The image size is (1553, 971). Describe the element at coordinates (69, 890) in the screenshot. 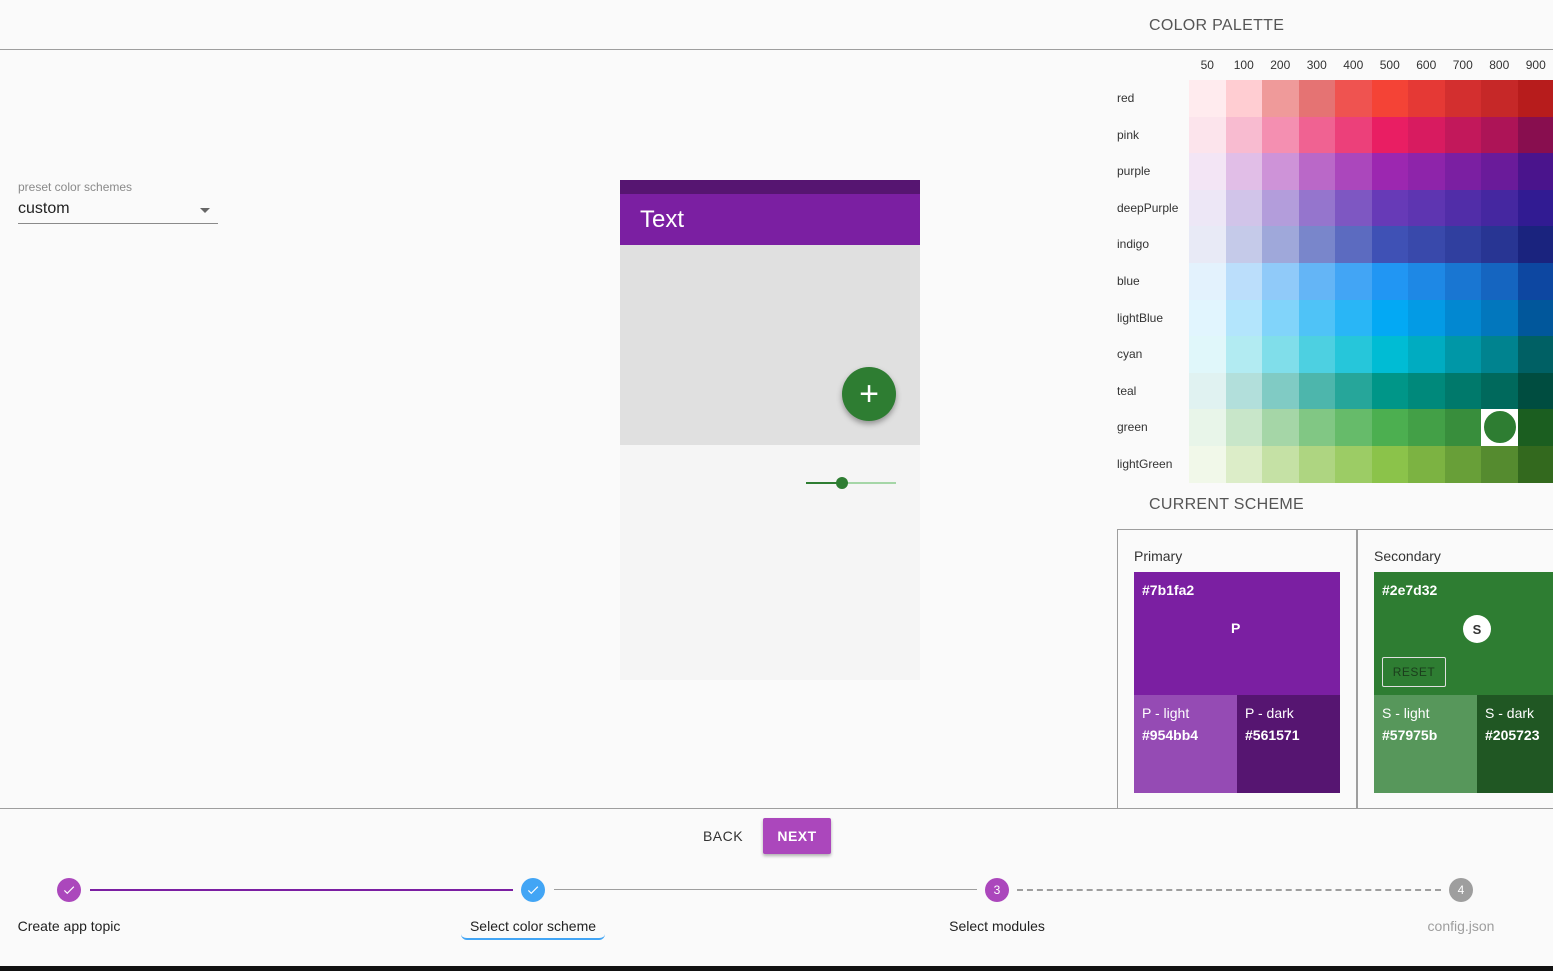

I see `step-1-check-icon` at that location.